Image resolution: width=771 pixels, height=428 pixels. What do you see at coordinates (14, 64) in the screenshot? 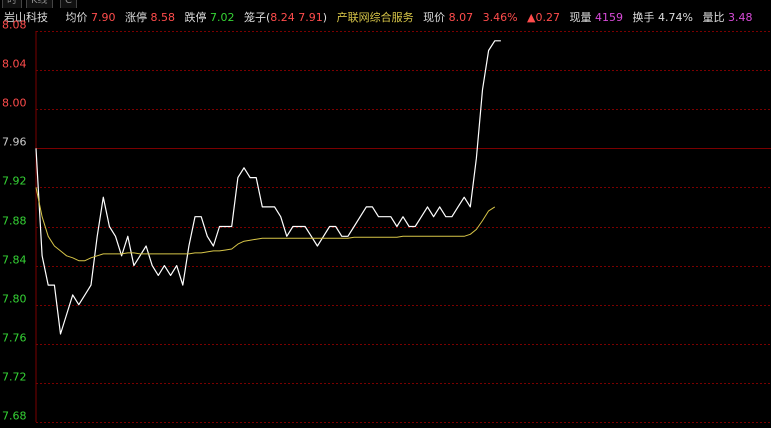
I see `y-tick-label: 8.04` at bounding box center [14, 64].